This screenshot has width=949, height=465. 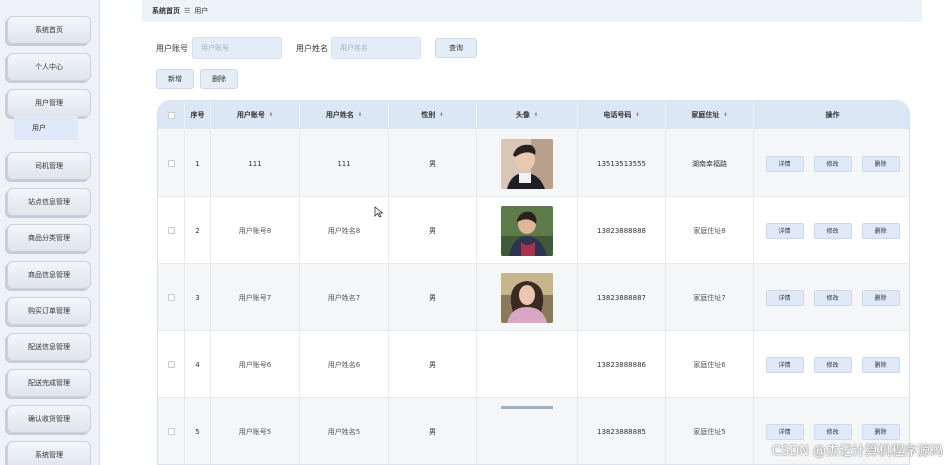 I want to click on header-gender: 性别 ⬍, so click(x=433, y=115).